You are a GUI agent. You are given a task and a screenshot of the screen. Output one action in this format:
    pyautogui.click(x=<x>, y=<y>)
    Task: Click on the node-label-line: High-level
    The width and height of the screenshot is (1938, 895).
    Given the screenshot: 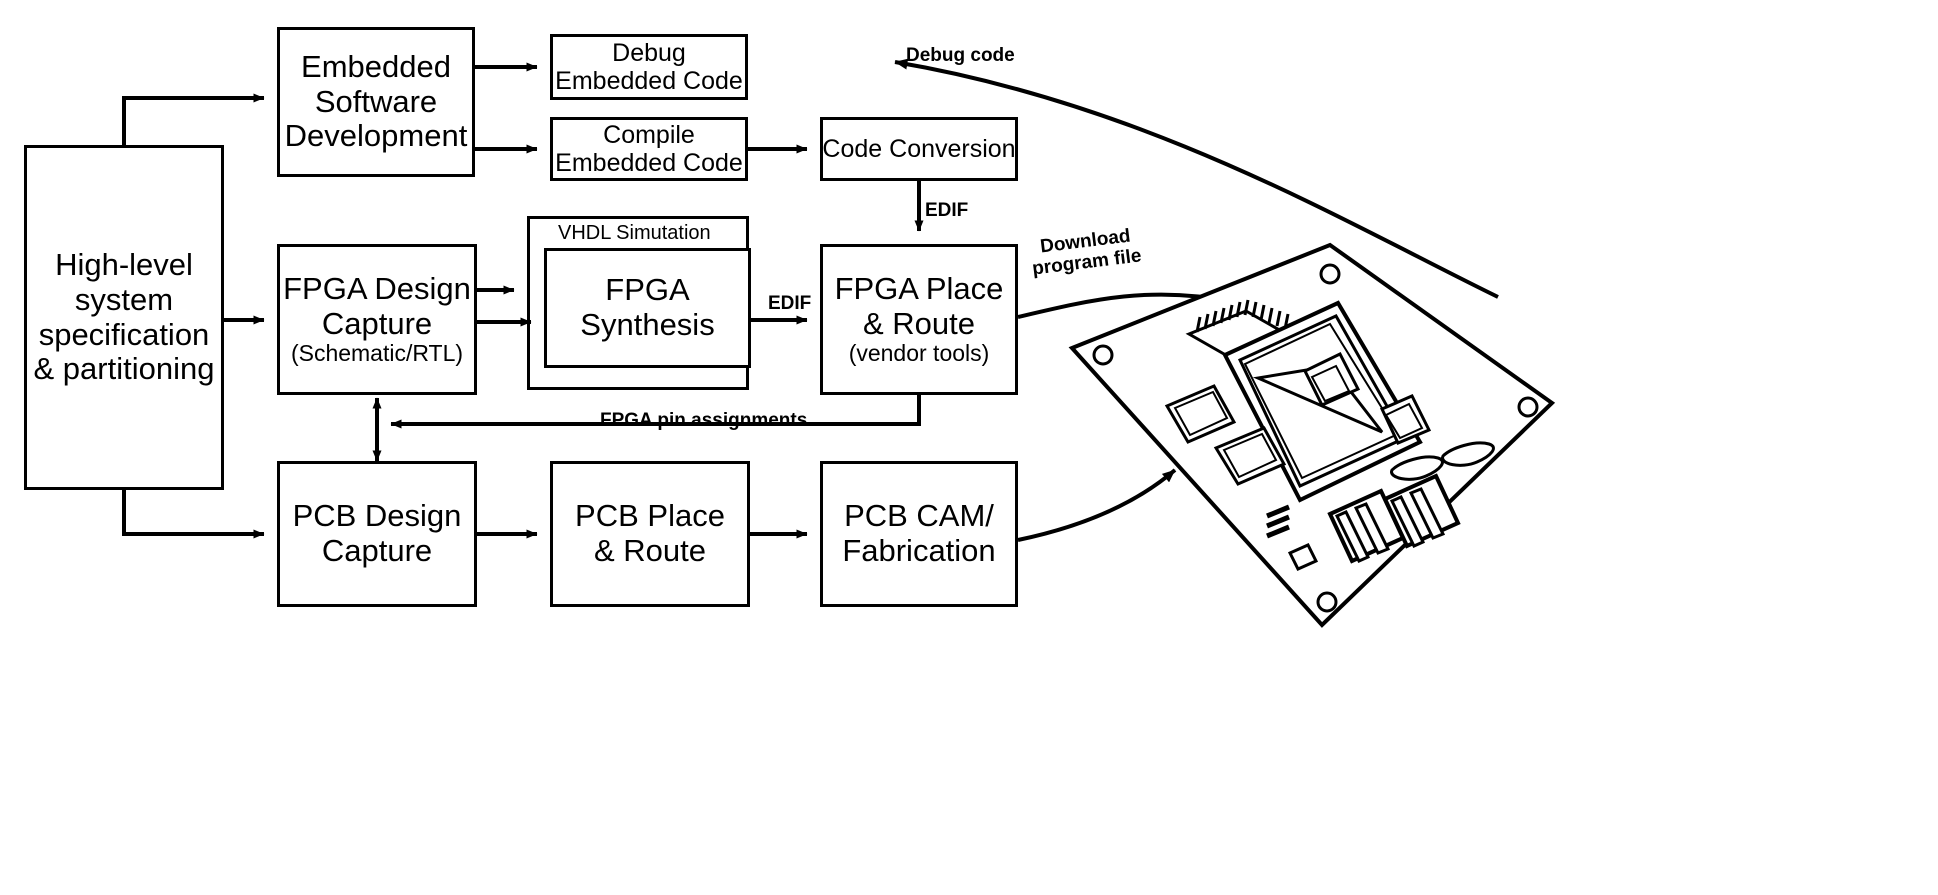 What is the action you would take?
    pyautogui.click(x=124, y=265)
    